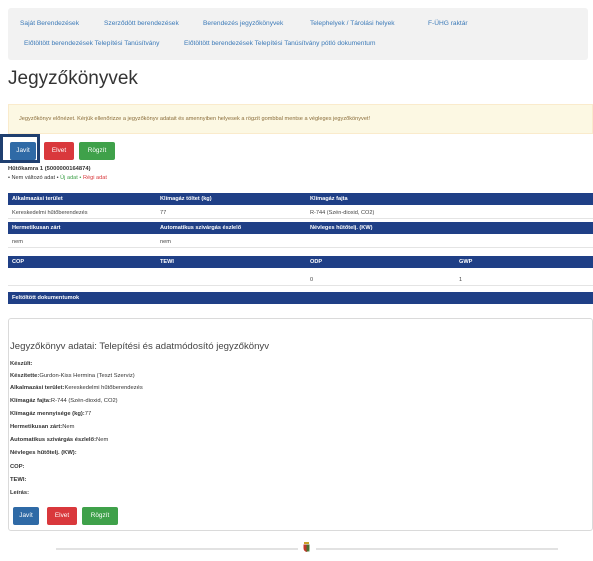  I want to click on footer-divider-right, so click(437, 549).